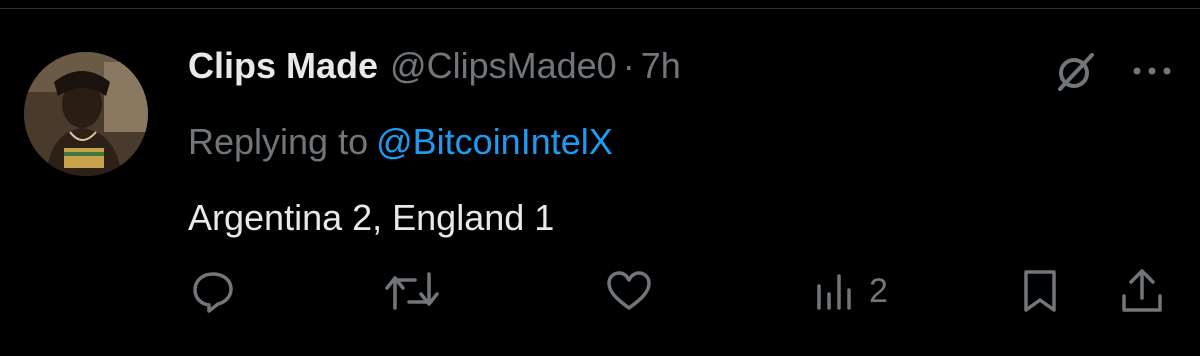 The image size is (1200, 356). I want to click on display-name: Clips Made, so click(283, 66).